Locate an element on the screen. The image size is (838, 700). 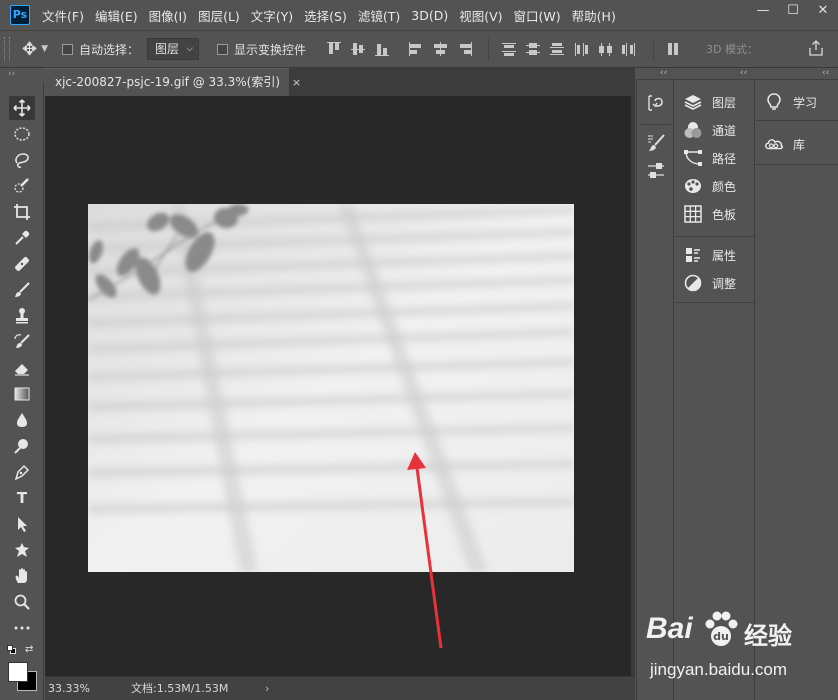
auto-select-checkbox is located at coordinates (68, 49).